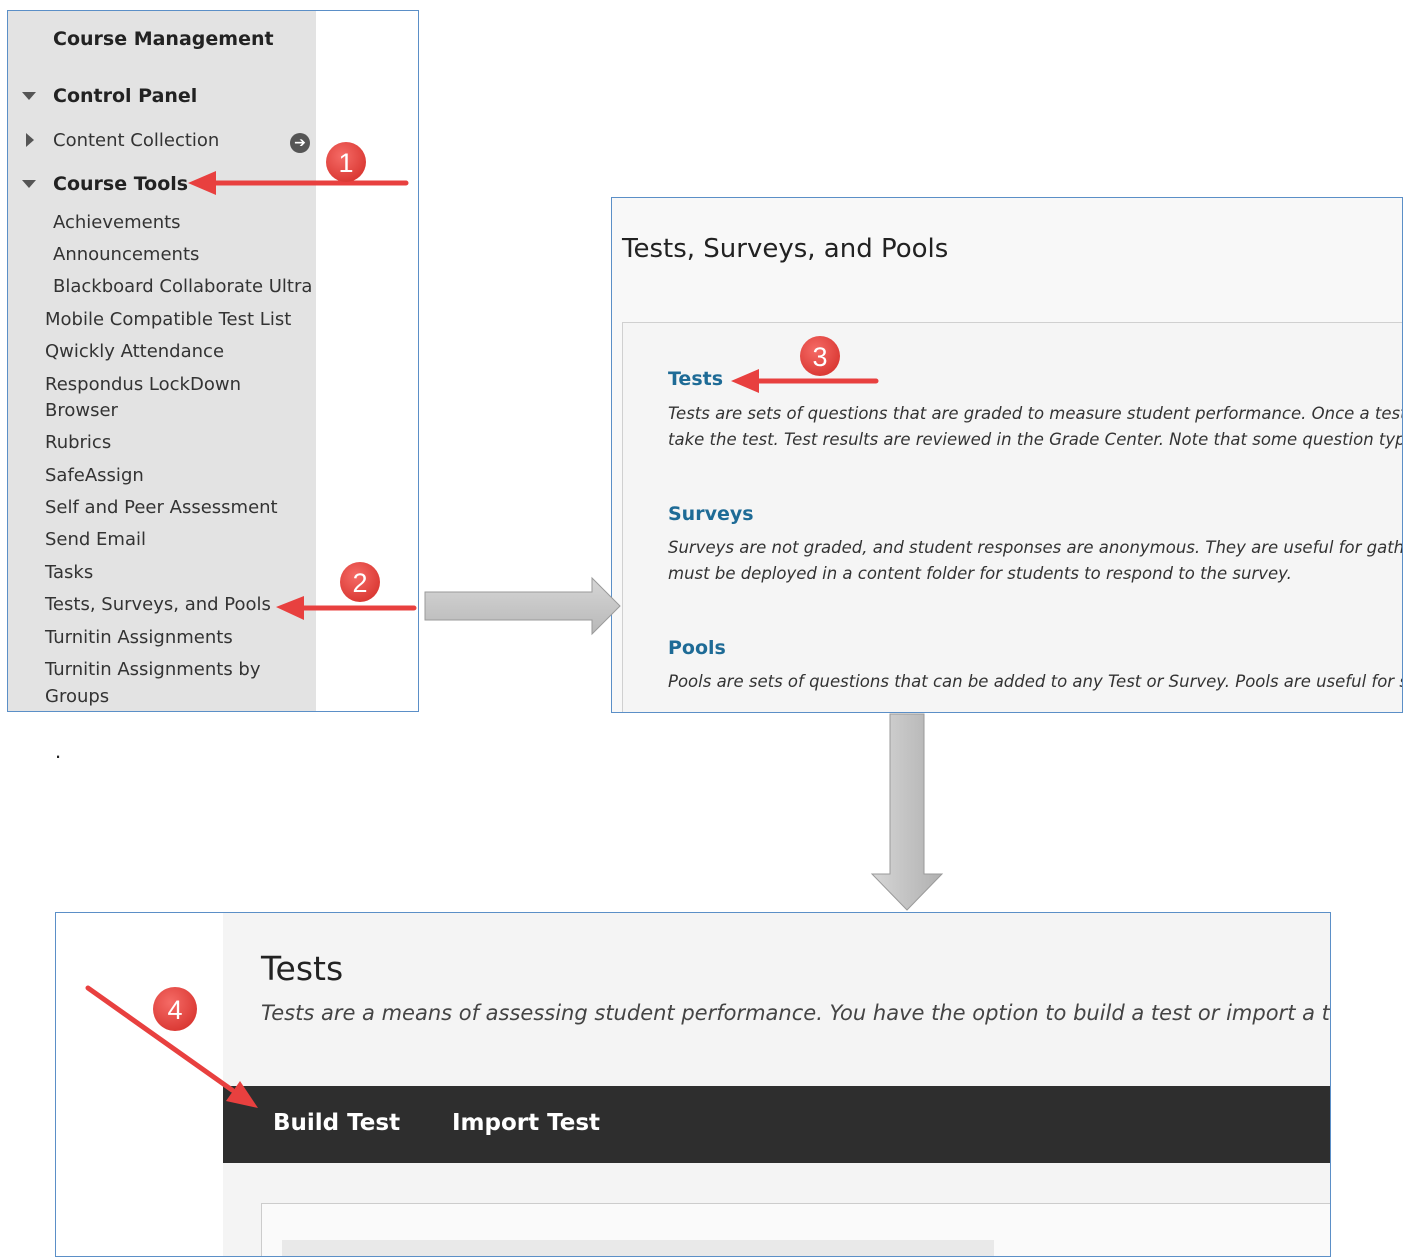 The height and width of the screenshot is (1257, 1417). What do you see at coordinates (795, 1229) in the screenshot?
I see `tests-list-container` at bounding box center [795, 1229].